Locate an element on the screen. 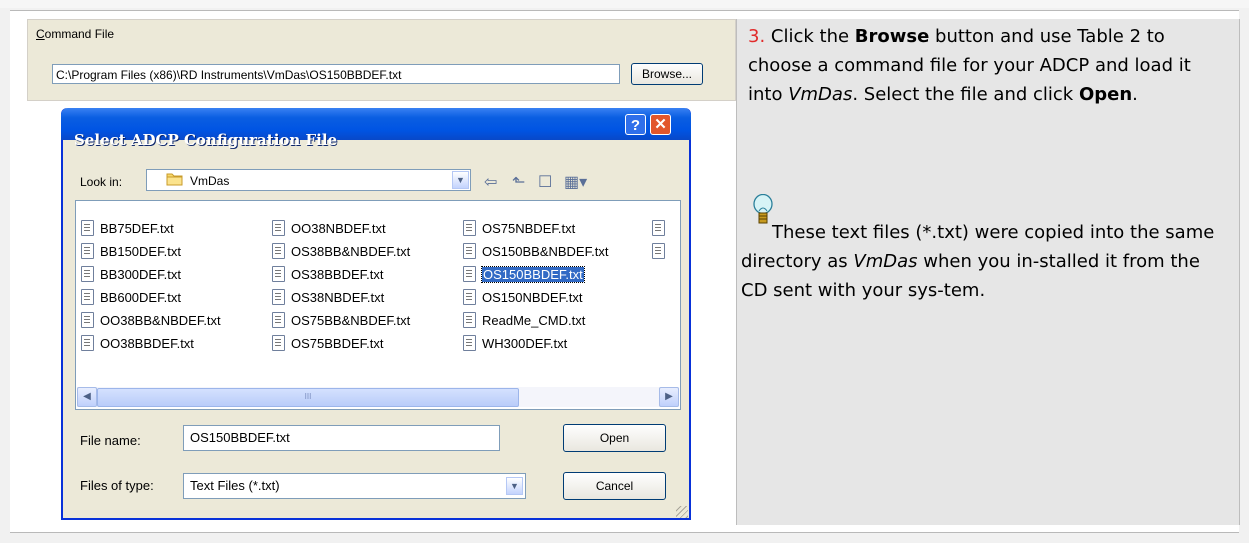 The height and width of the screenshot is (543, 1249). file-item: BB75DEF.txt is located at coordinates (127, 229).